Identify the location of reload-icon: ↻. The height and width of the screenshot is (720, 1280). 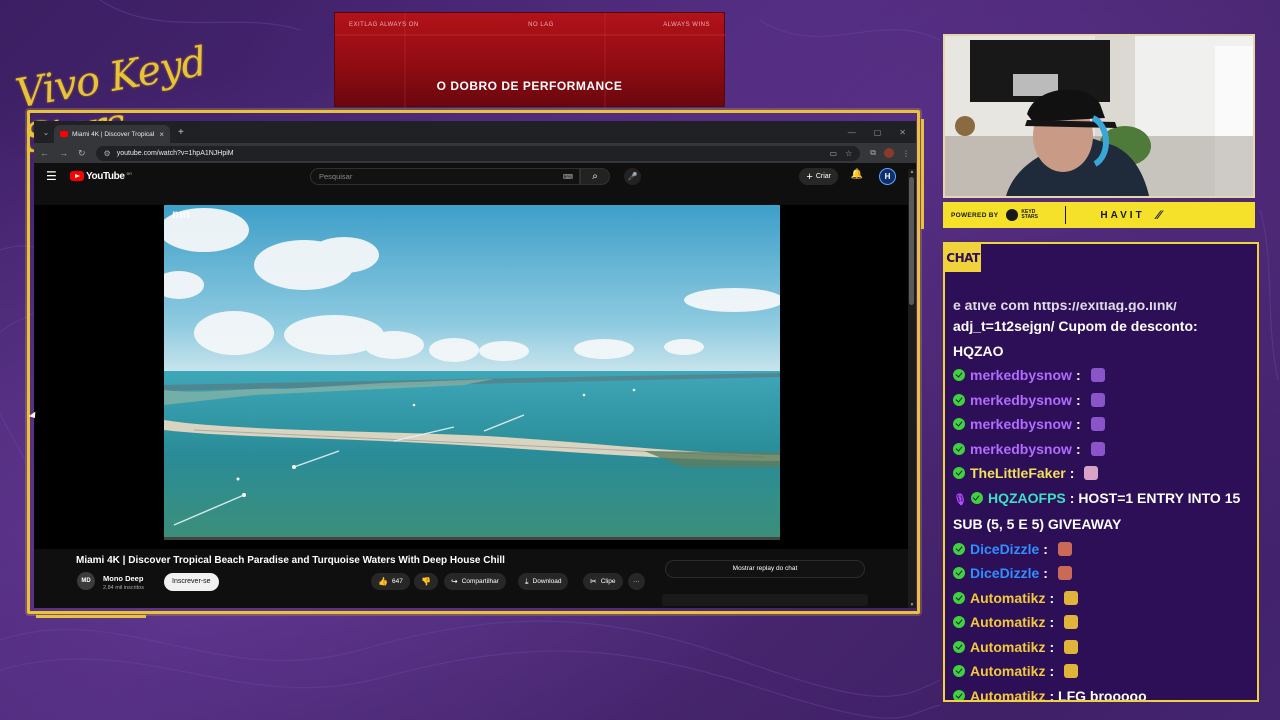
(82, 153).